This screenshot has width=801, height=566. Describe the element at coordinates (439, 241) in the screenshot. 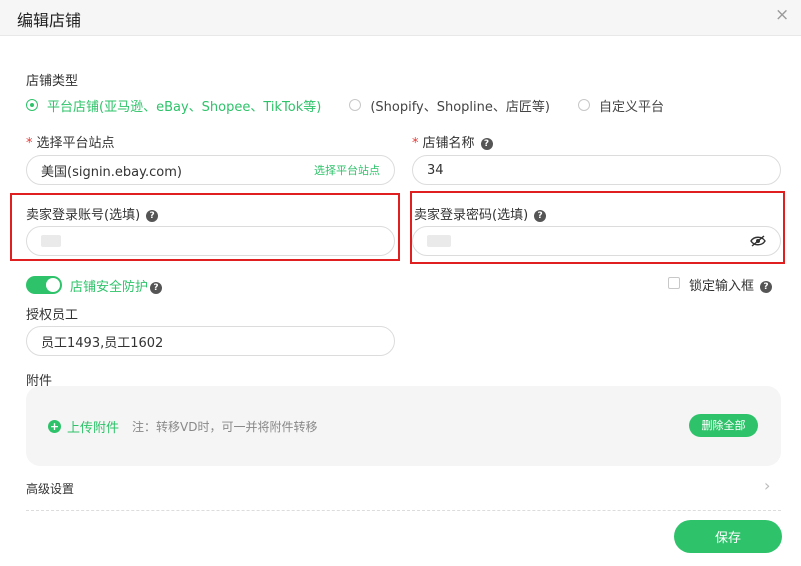

I see `masked-password-value` at that location.